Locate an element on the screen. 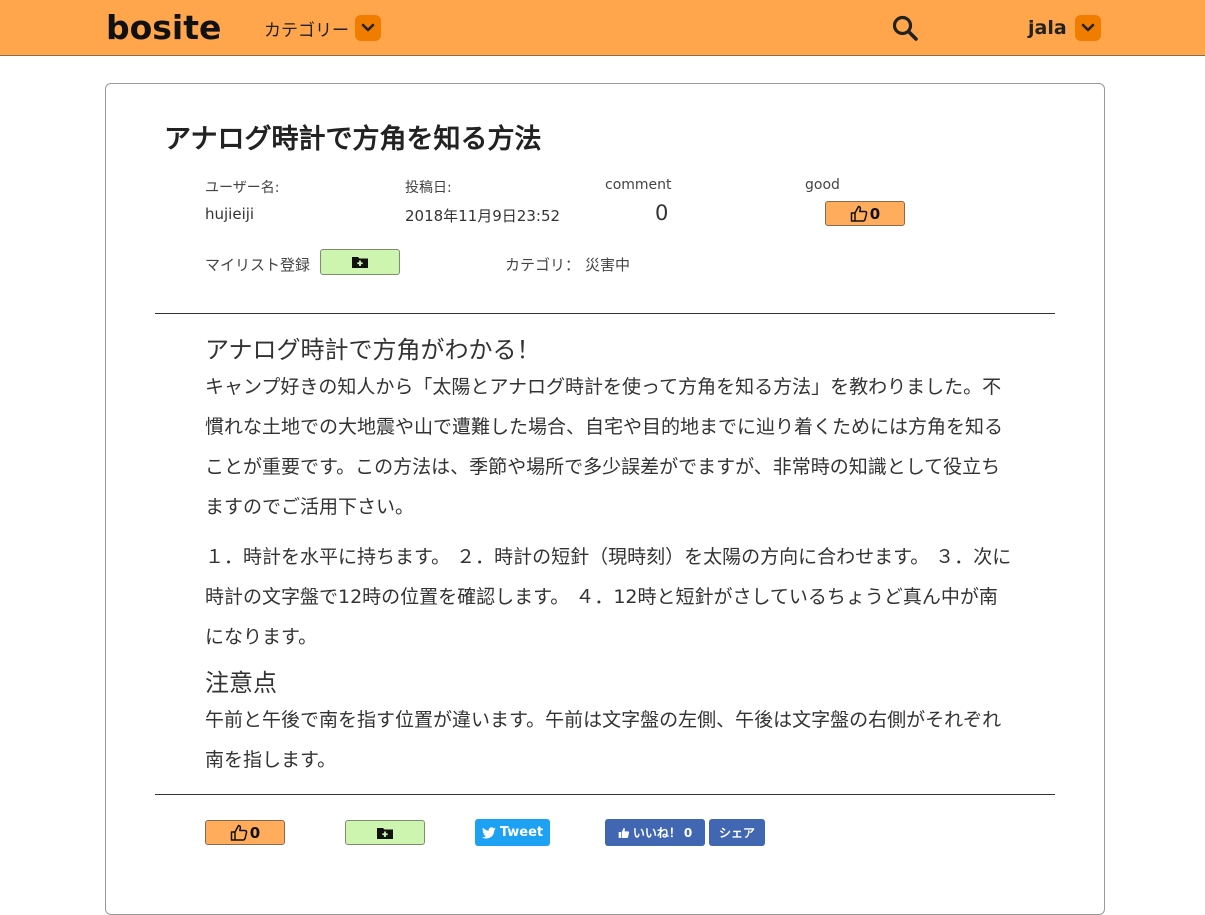 The image size is (1205, 915). add-to-mylist-button-bottom is located at coordinates (385, 832).